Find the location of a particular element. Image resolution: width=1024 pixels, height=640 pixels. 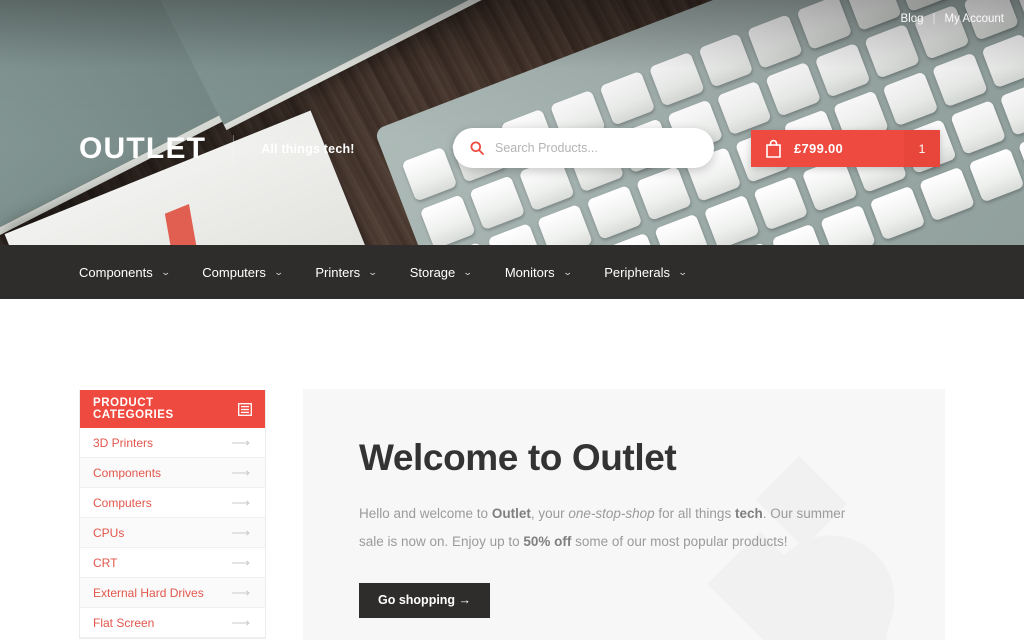

category-label: External Hard Drives is located at coordinates (148, 592).